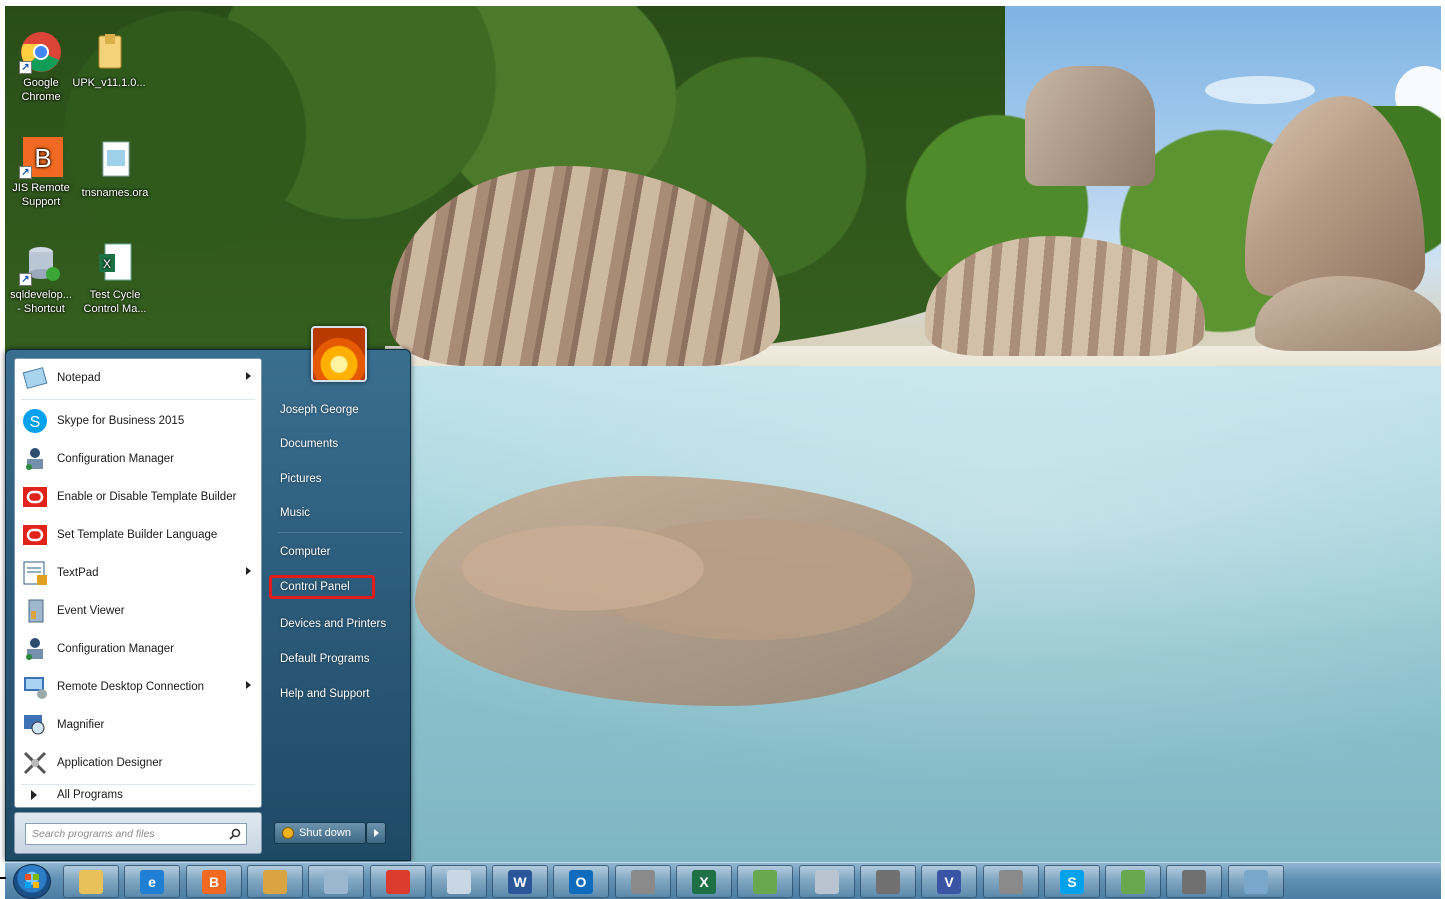 The image size is (1445, 899). What do you see at coordinates (338, 444) in the screenshot?
I see `documents-link: Documents` at bounding box center [338, 444].